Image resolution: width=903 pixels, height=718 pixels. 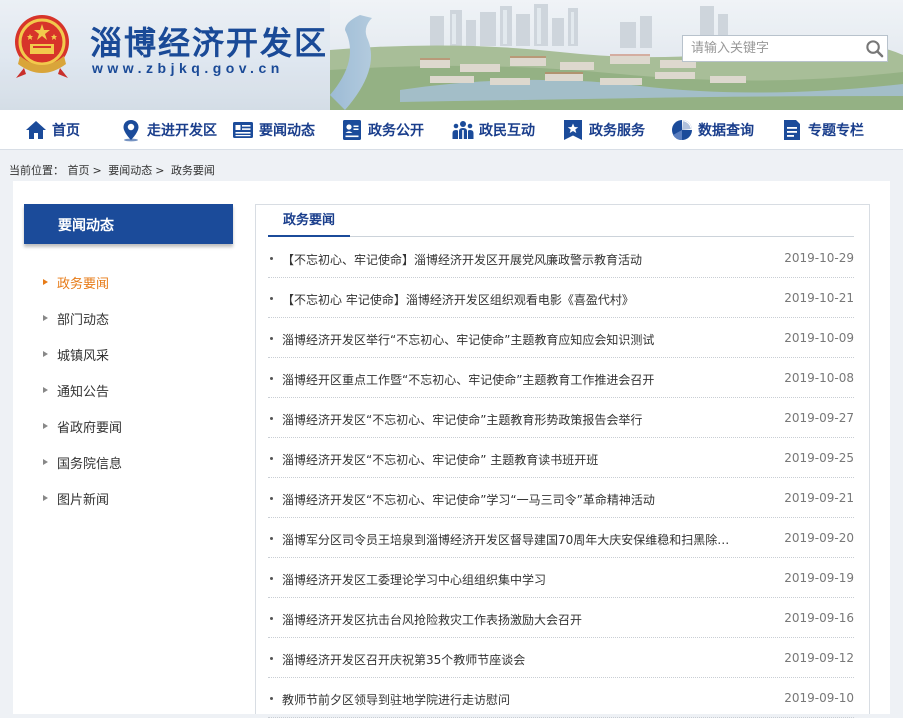 What do you see at coordinates (138, 361) in the screenshot?
I see `sidebar-item-town-style: 城镇风采` at bounding box center [138, 361].